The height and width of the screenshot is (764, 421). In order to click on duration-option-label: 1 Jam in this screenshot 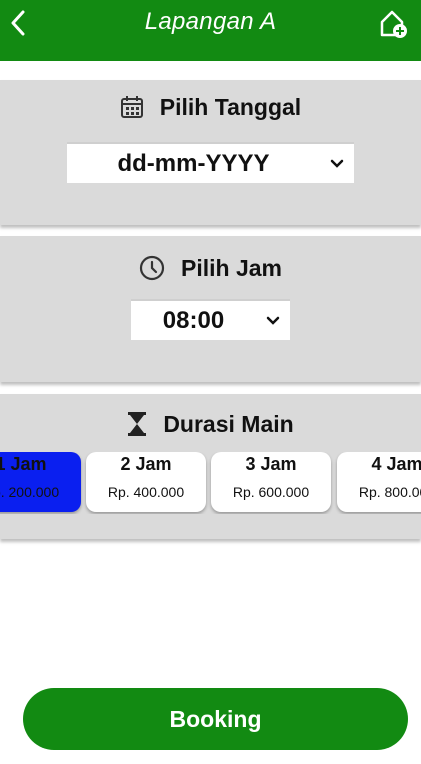, I will do `click(23, 464)`.